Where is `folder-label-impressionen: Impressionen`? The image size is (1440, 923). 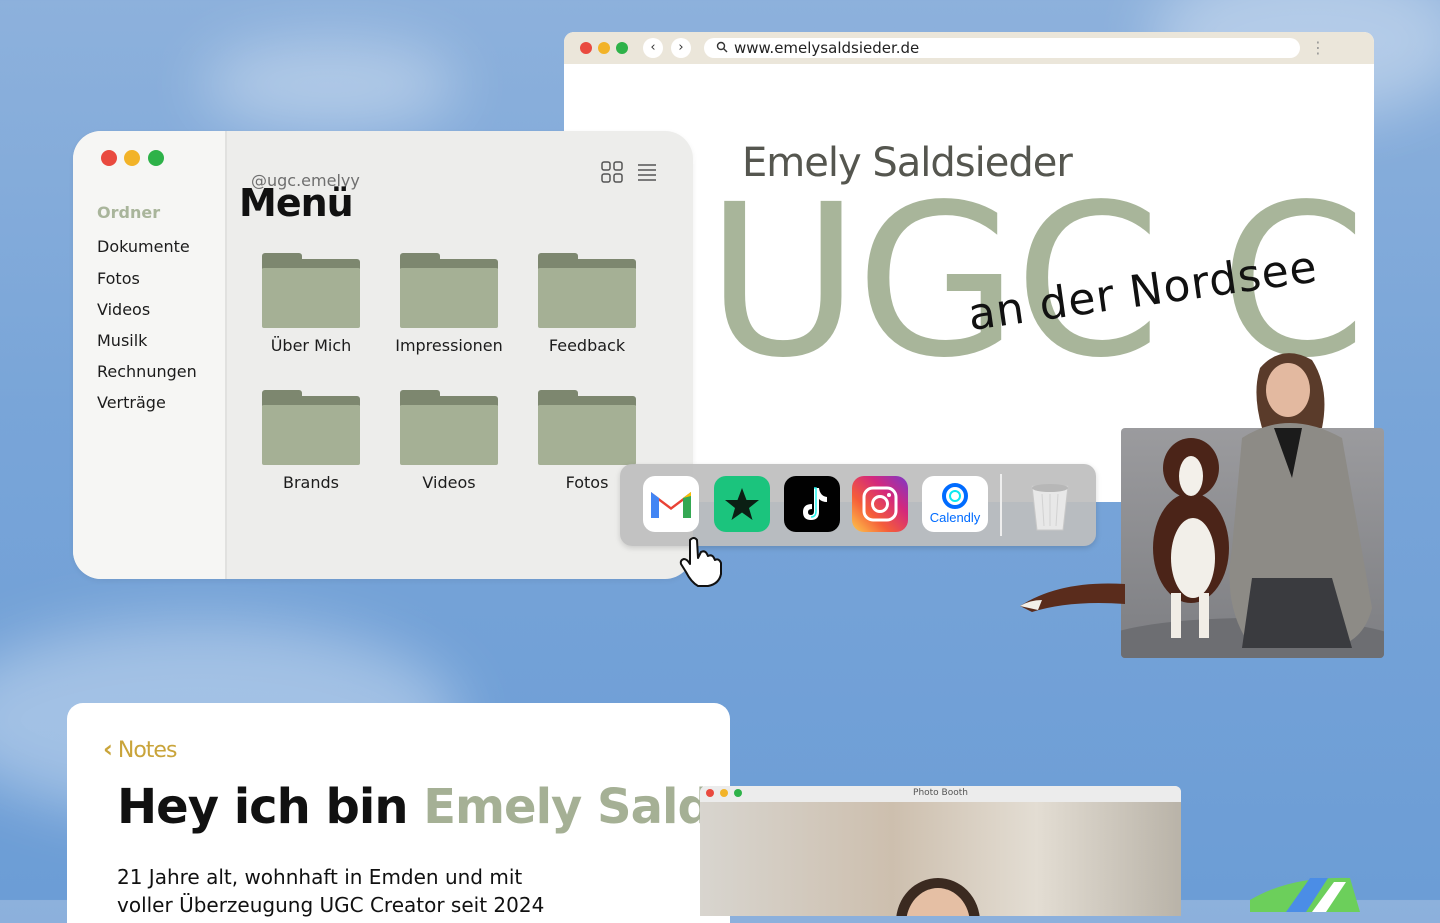
folder-label-impressionen: Impressionen is located at coordinates (449, 345).